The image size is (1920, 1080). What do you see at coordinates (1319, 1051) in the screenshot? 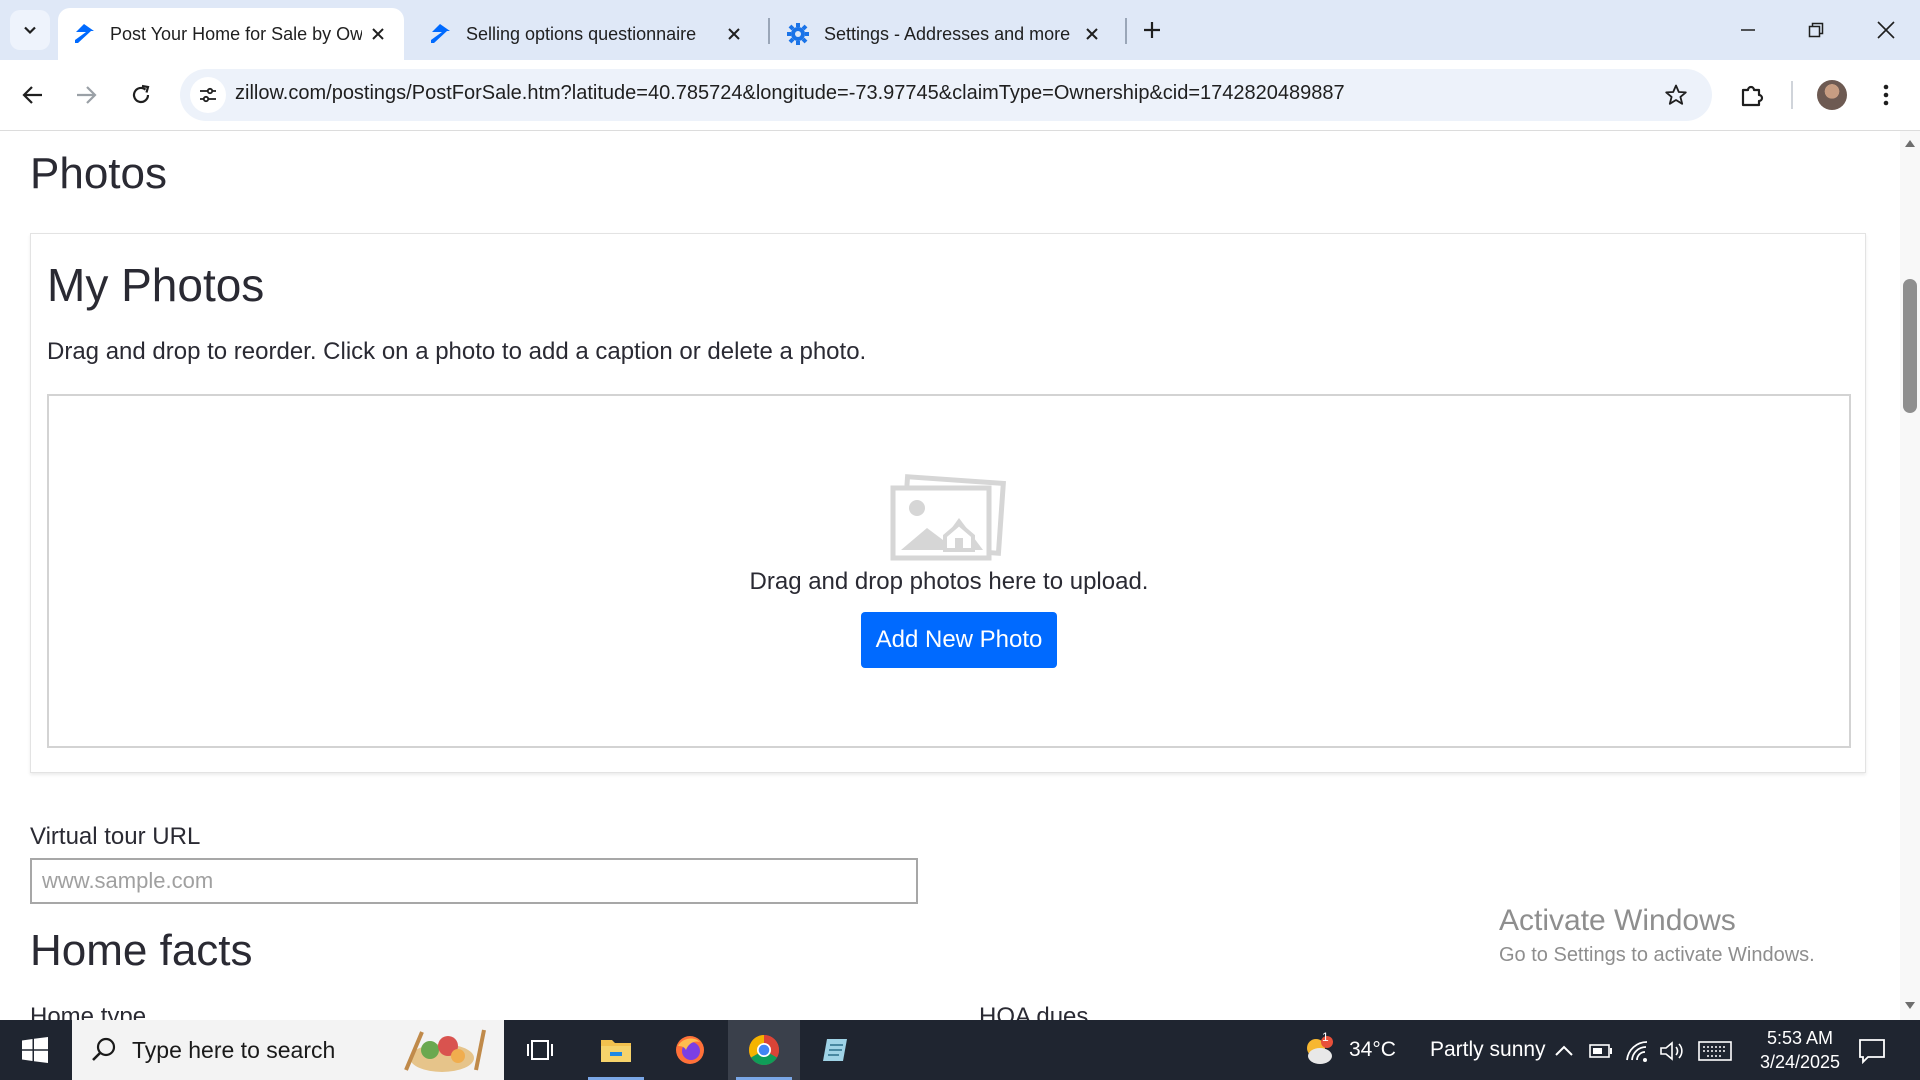
I see `weather-icon` at bounding box center [1319, 1051].